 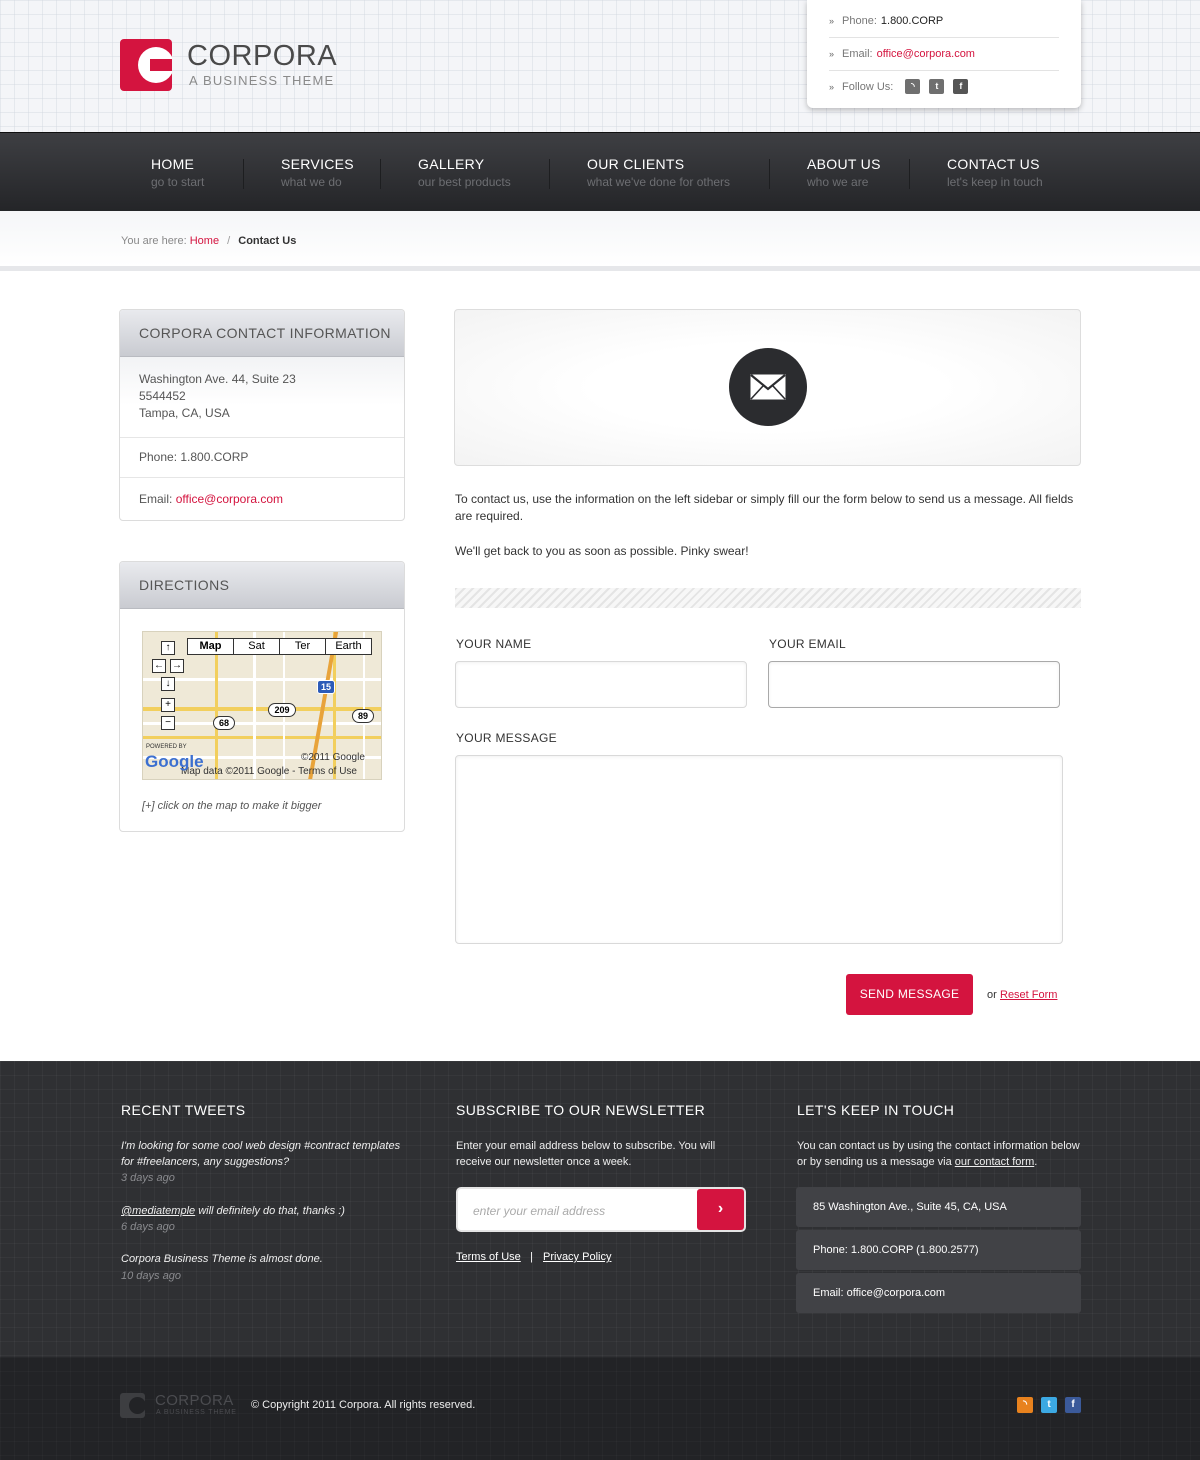 What do you see at coordinates (229, 499) in the screenshot?
I see `contact-email-link: office@corpora.com` at bounding box center [229, 499].